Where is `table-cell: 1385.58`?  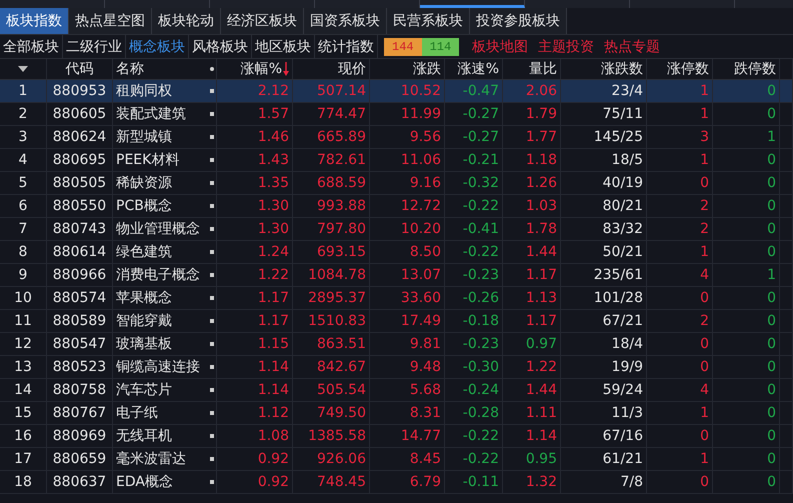
table-cell: 1385.58 is located at coordinates (337, 436).